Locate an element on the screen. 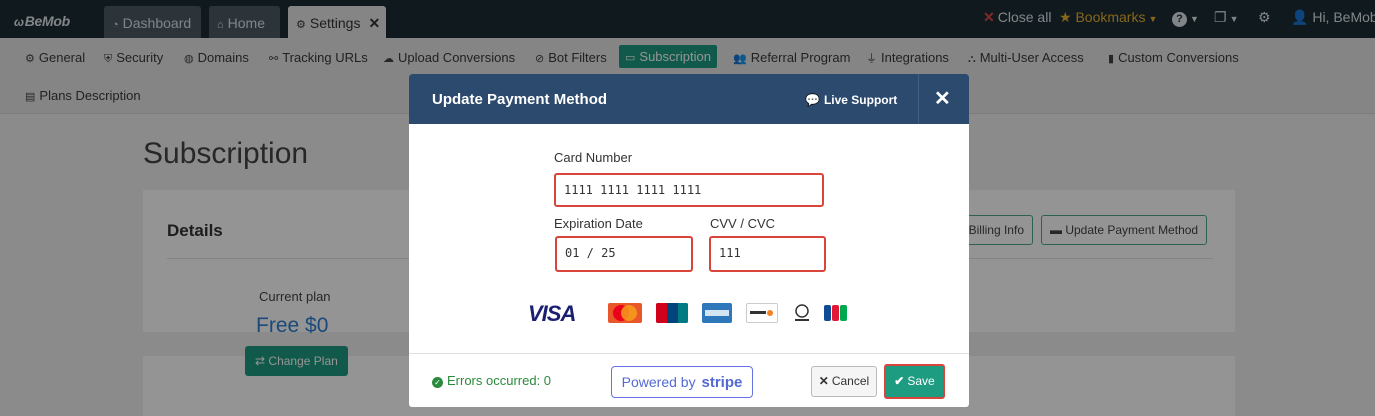  cancel-button: ✕ Cancel is located at coordinates (844, 381).